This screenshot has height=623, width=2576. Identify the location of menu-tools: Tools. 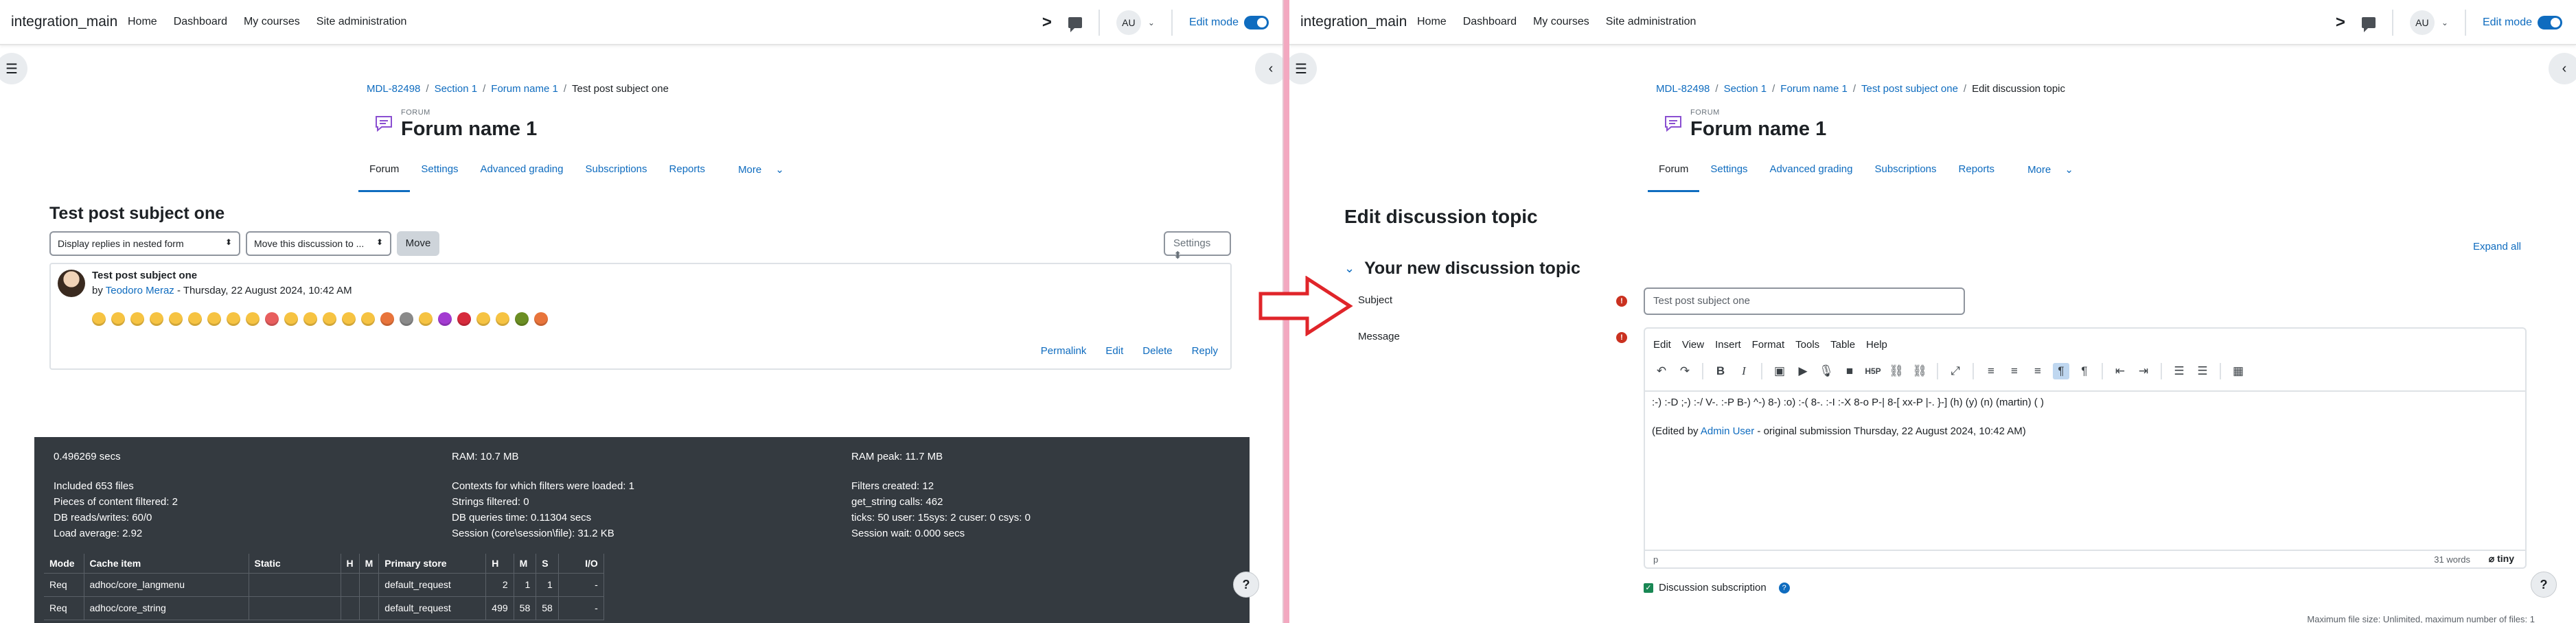
(1807, 345).